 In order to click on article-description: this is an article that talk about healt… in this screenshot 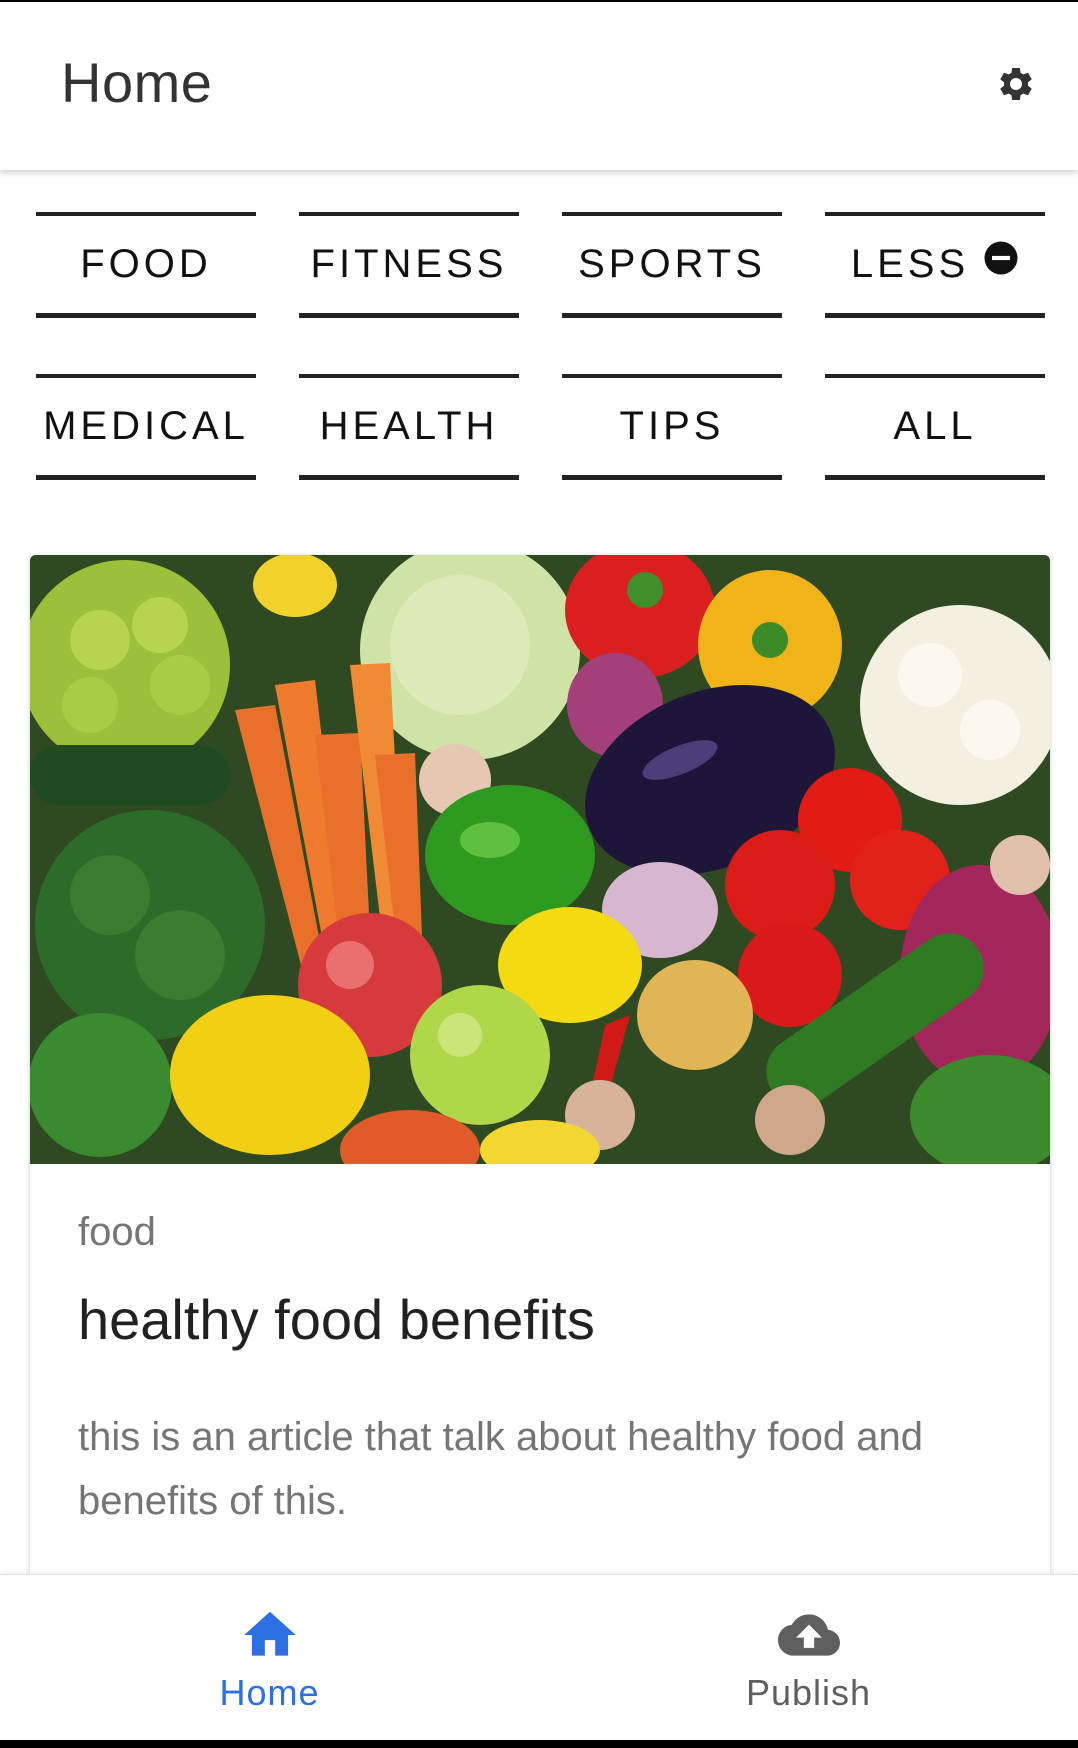, I will do `click(500, 1469)`.